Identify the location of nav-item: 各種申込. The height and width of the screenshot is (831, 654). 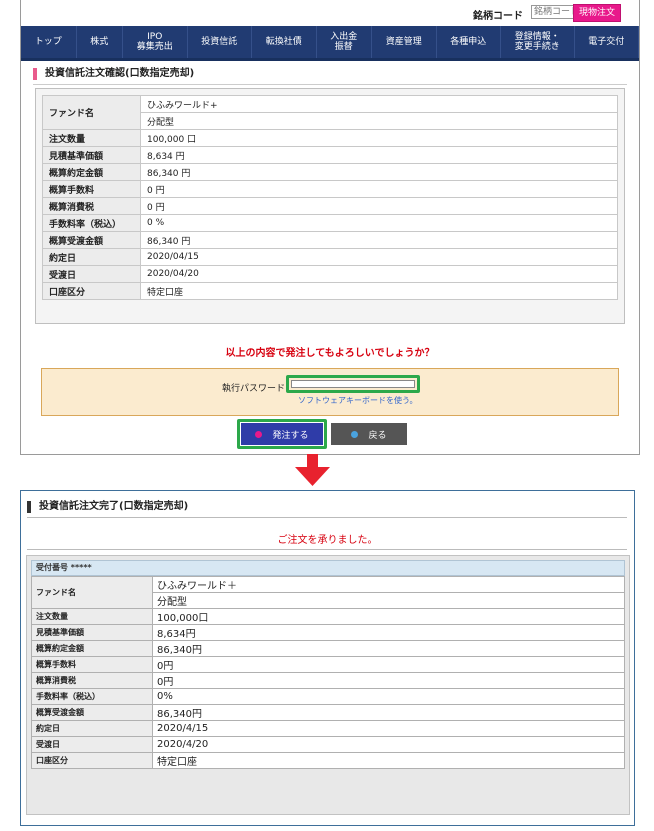
(469, 42).